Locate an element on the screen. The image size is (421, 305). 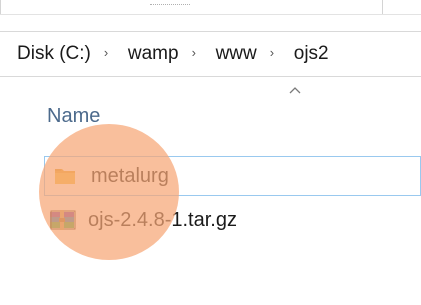
list-item-label: metalurg is located at coordinates (130, 175).